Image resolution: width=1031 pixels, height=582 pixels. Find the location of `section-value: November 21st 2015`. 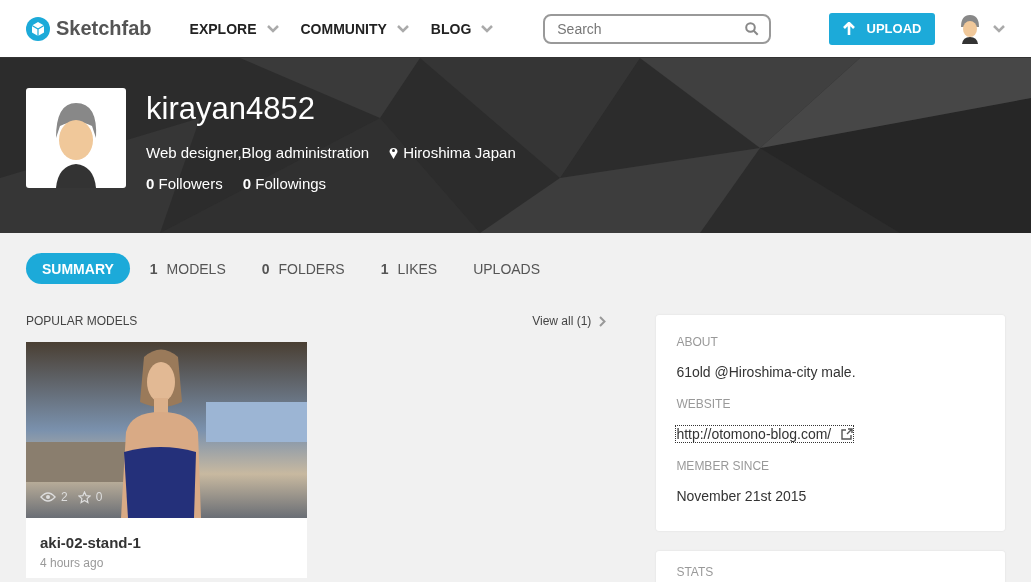

section-value: November 21st 2015 is located at coordinates (742, 496).